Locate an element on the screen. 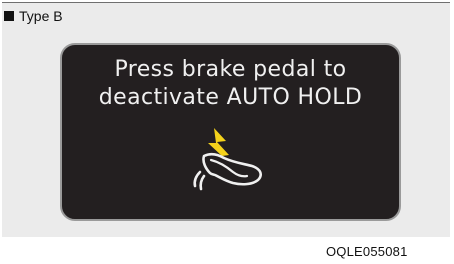  foot-on-brake-pedal-icon is located at coordinates (227, 159).